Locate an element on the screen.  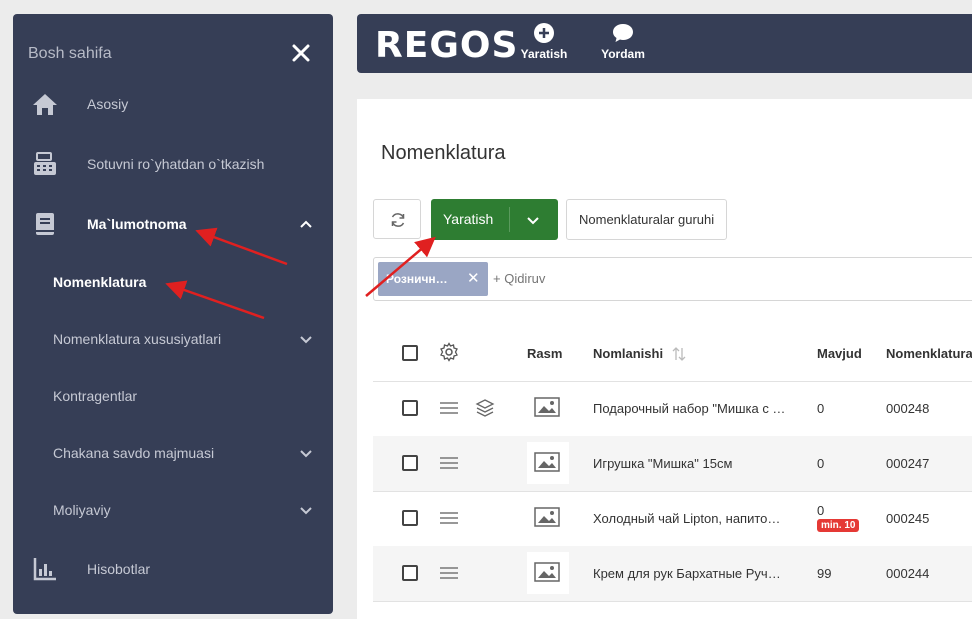
product-code: 000247 is located at coordinates (908, 463).